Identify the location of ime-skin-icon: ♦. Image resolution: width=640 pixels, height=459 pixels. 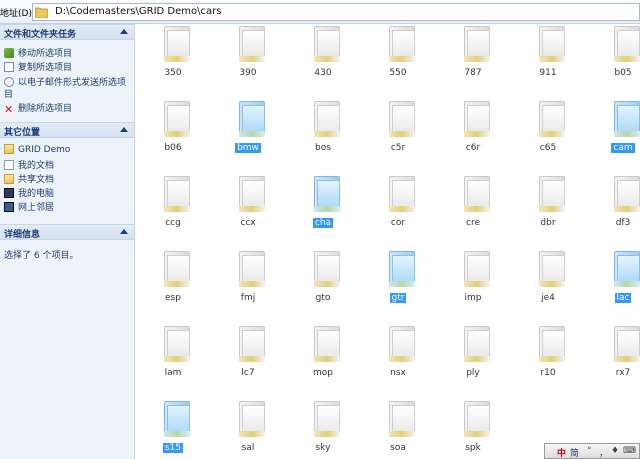
(615, 451).